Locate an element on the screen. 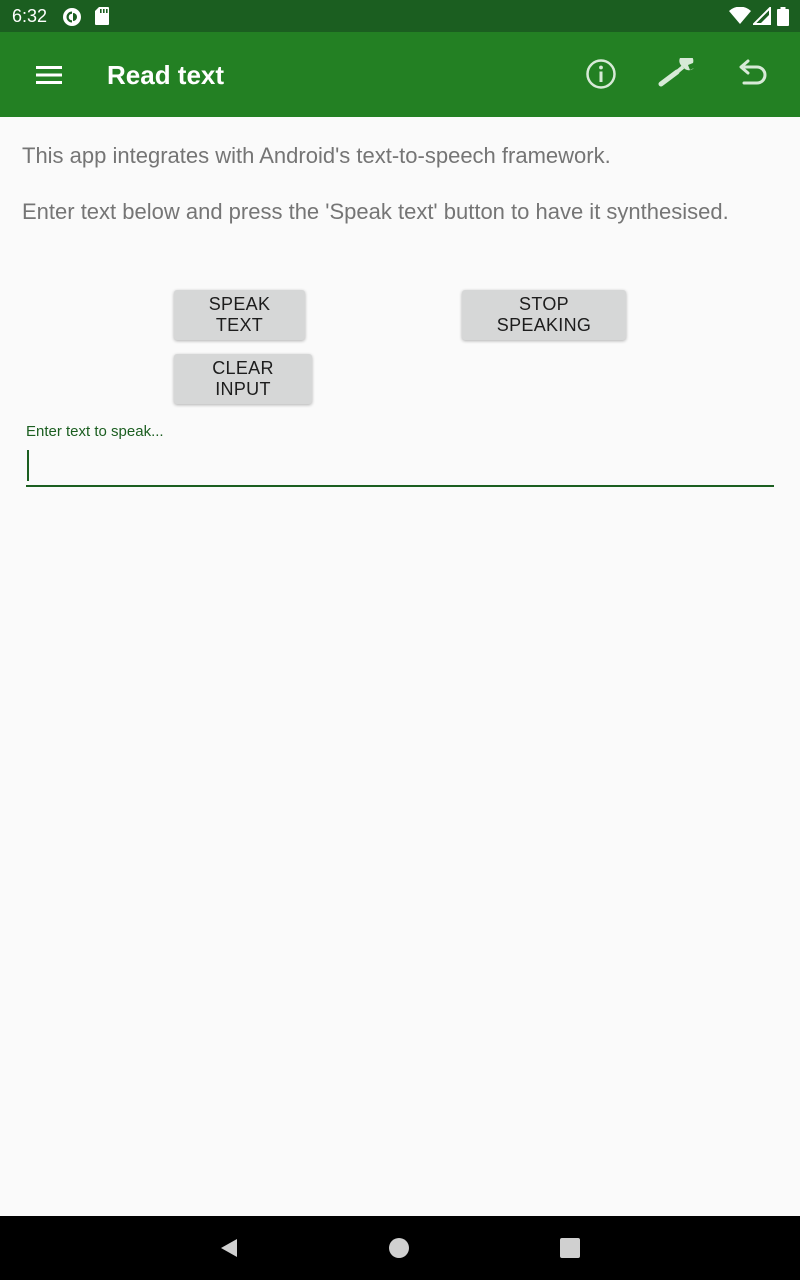 This screenshot has height=1280, width=800. cellular-signal-icon is located at coordinates (761, 17).